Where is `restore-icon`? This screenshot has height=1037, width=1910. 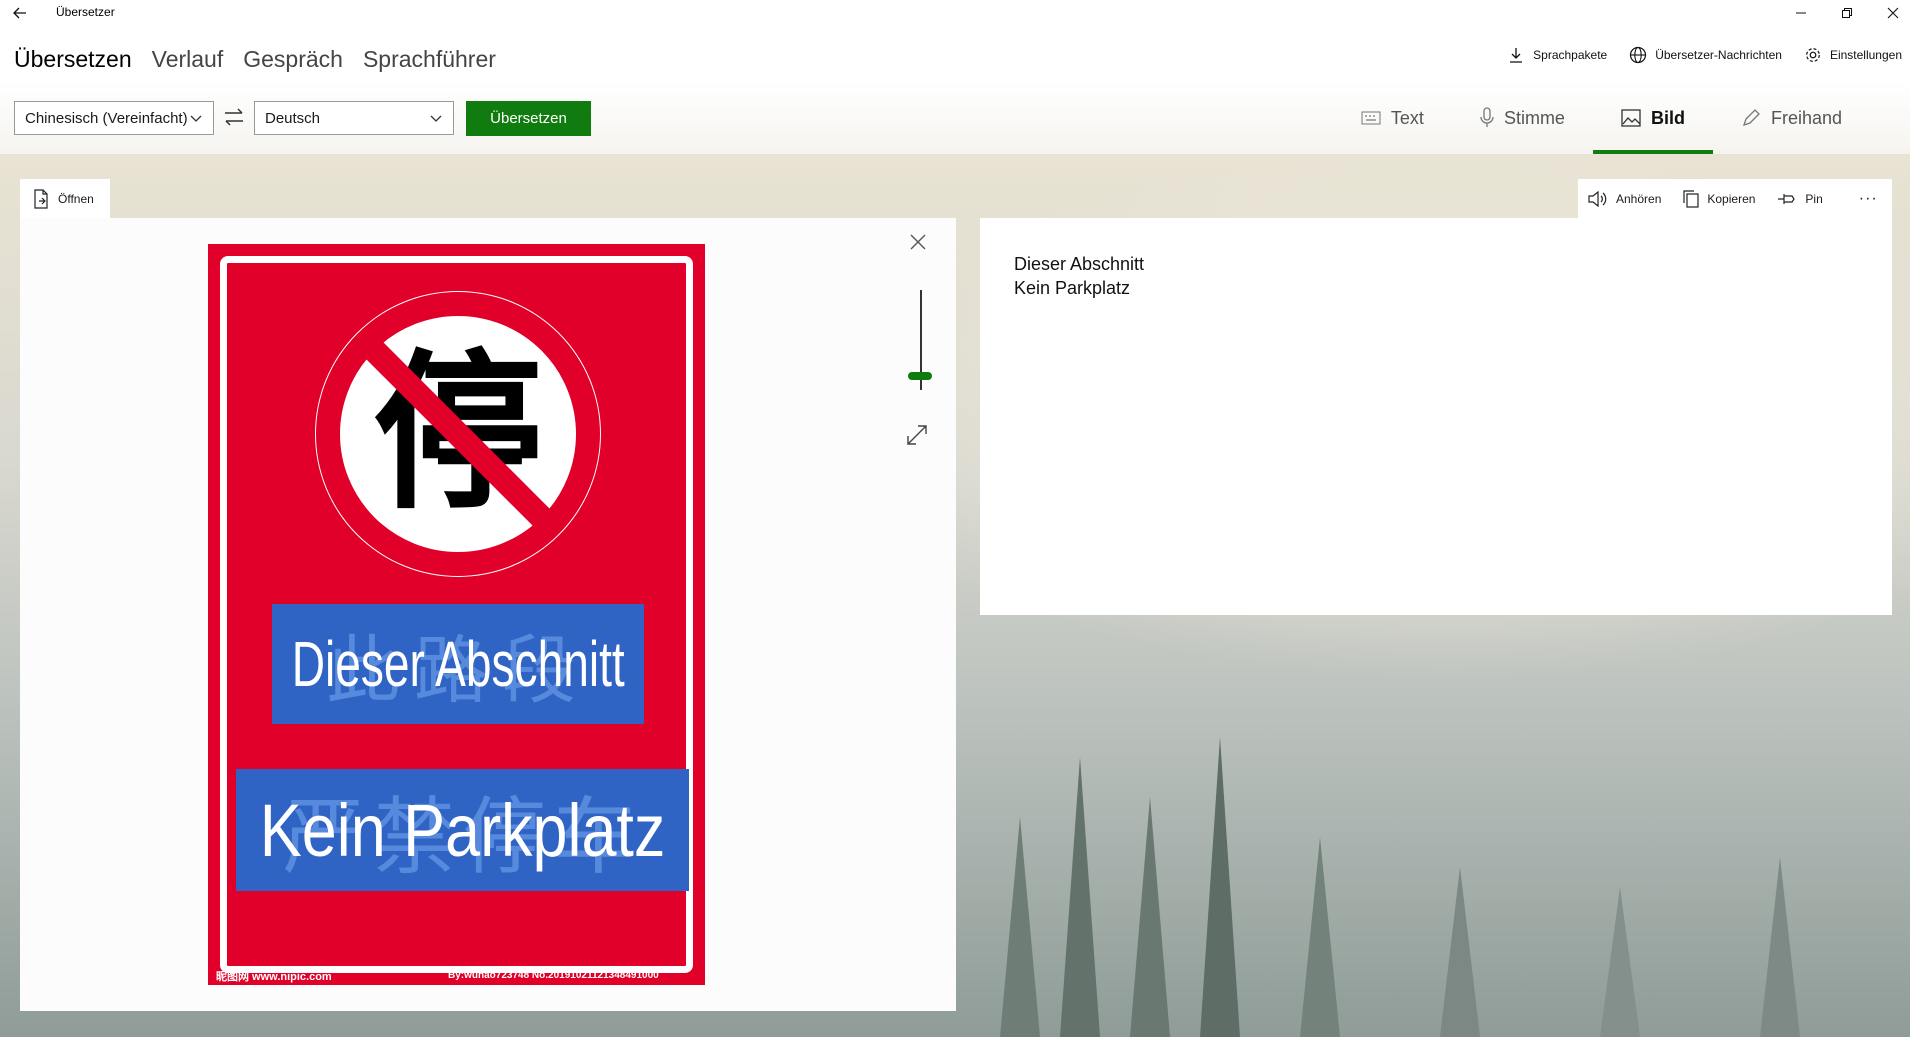 restore-icon is located at coordinates (1847, 13).